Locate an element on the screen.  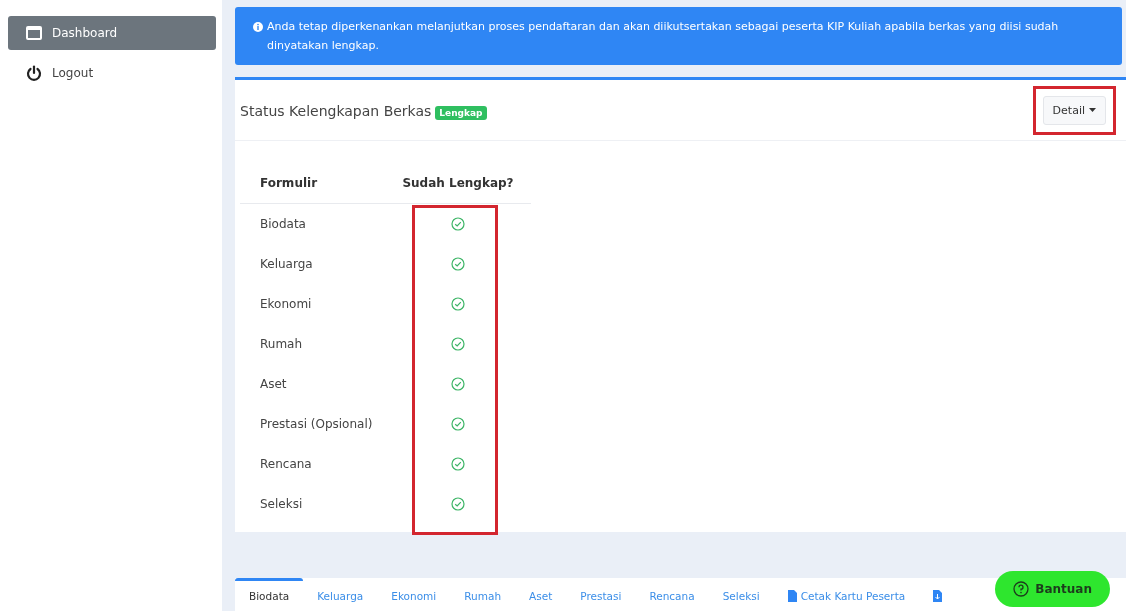
card-title: Status Kelengkapan Berkas is located at coordinates (336, 110).